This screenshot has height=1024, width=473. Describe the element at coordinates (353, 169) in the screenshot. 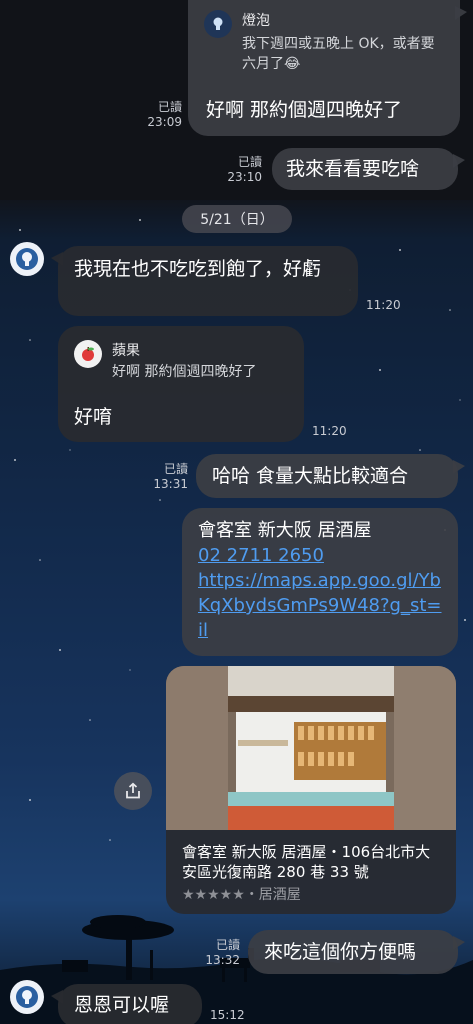

I see `message-text: 我來看看要吃啥` at that location.